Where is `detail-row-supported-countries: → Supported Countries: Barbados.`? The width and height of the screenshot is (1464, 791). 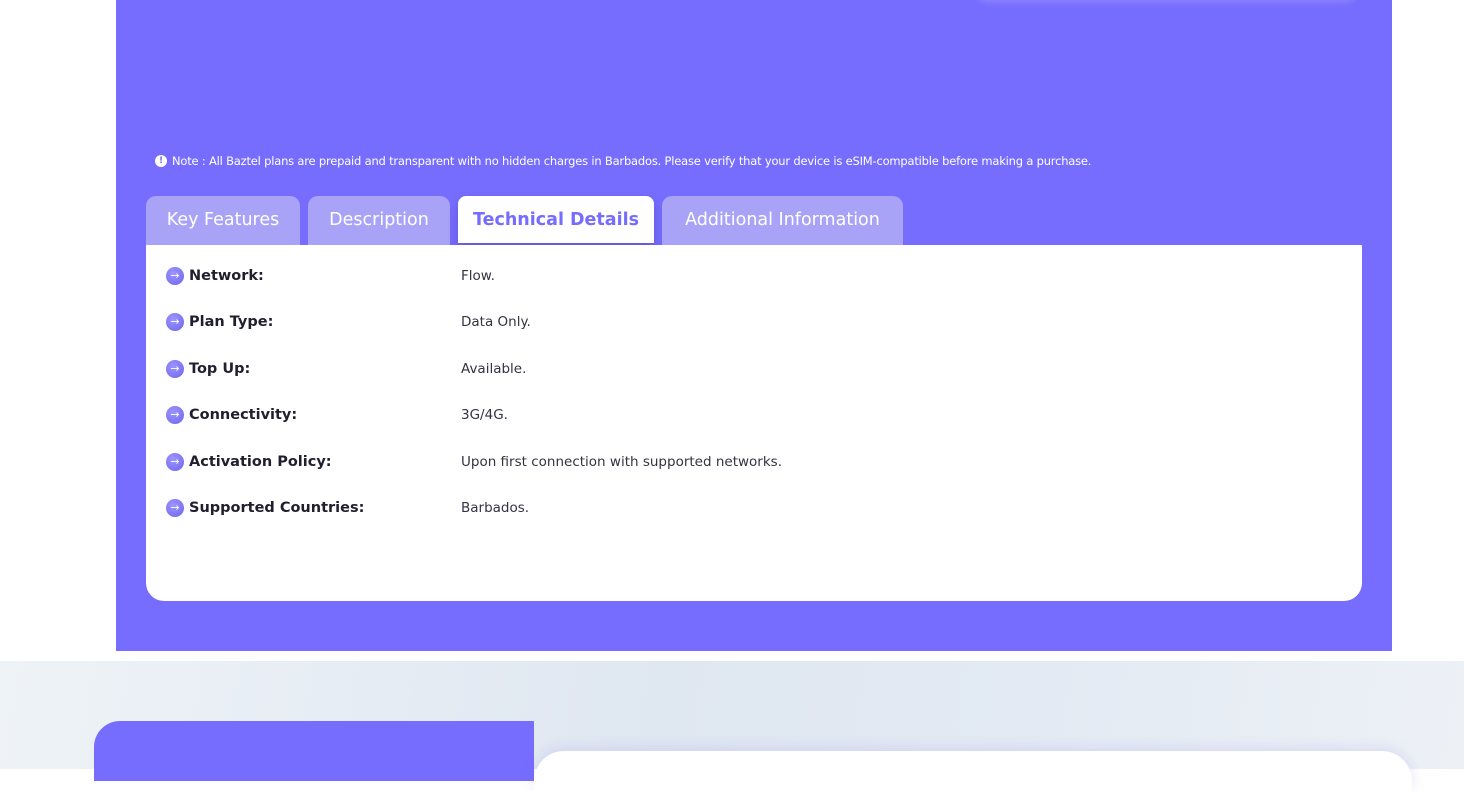 detail-row-supported-countries: → Supported Countries: Barbados. is located at coordinates (347, 508).